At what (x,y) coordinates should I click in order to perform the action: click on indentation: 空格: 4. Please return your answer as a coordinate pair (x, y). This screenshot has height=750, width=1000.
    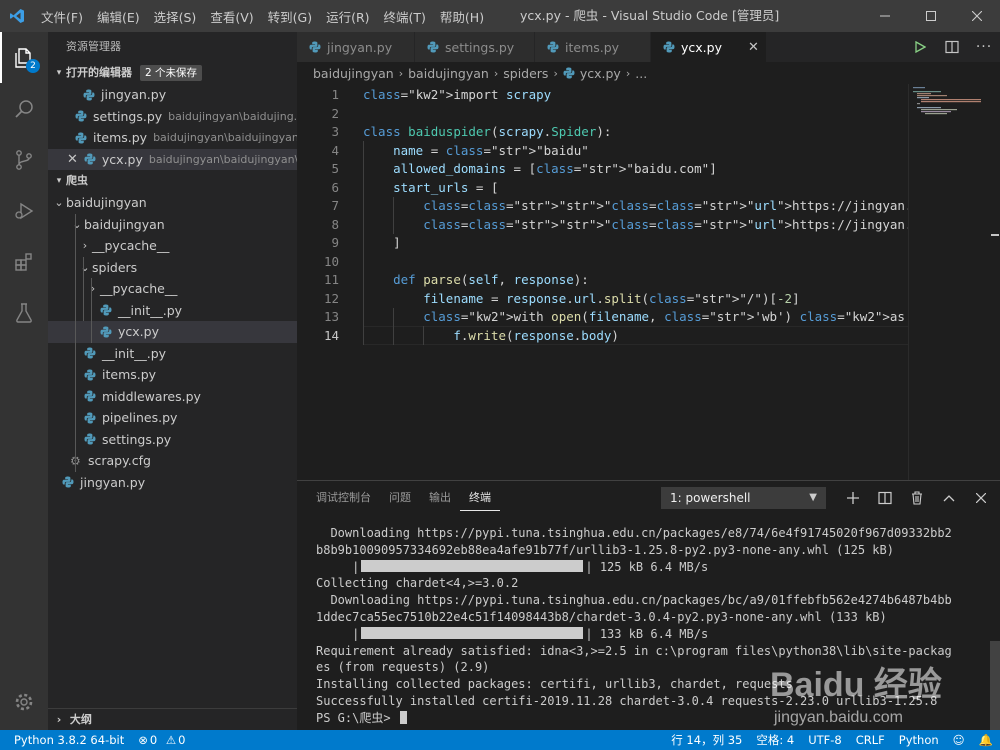
    Looking at the image, I should click on (775, 740).